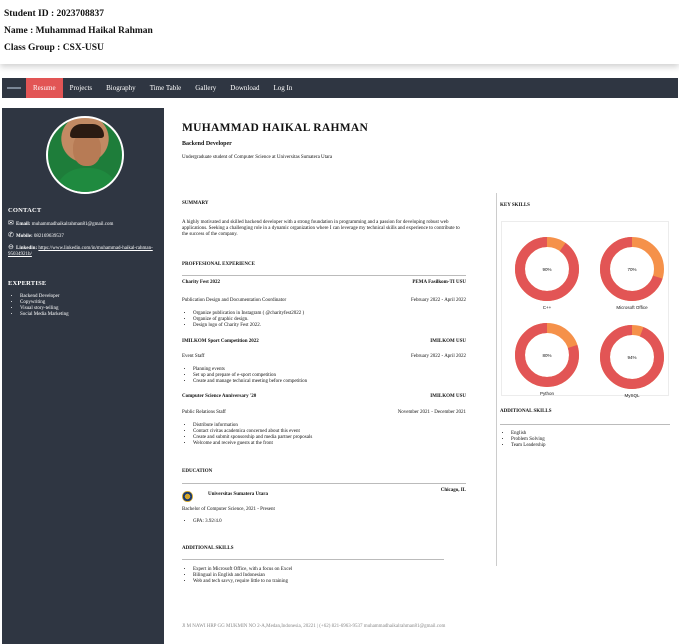 Image resolution: width=679 pixels, height=644 pixels. What do you see at coordinates (453, 490) in the screenshot?
I see `education-location: Chicago, IL` at bounding box center [453, 490].